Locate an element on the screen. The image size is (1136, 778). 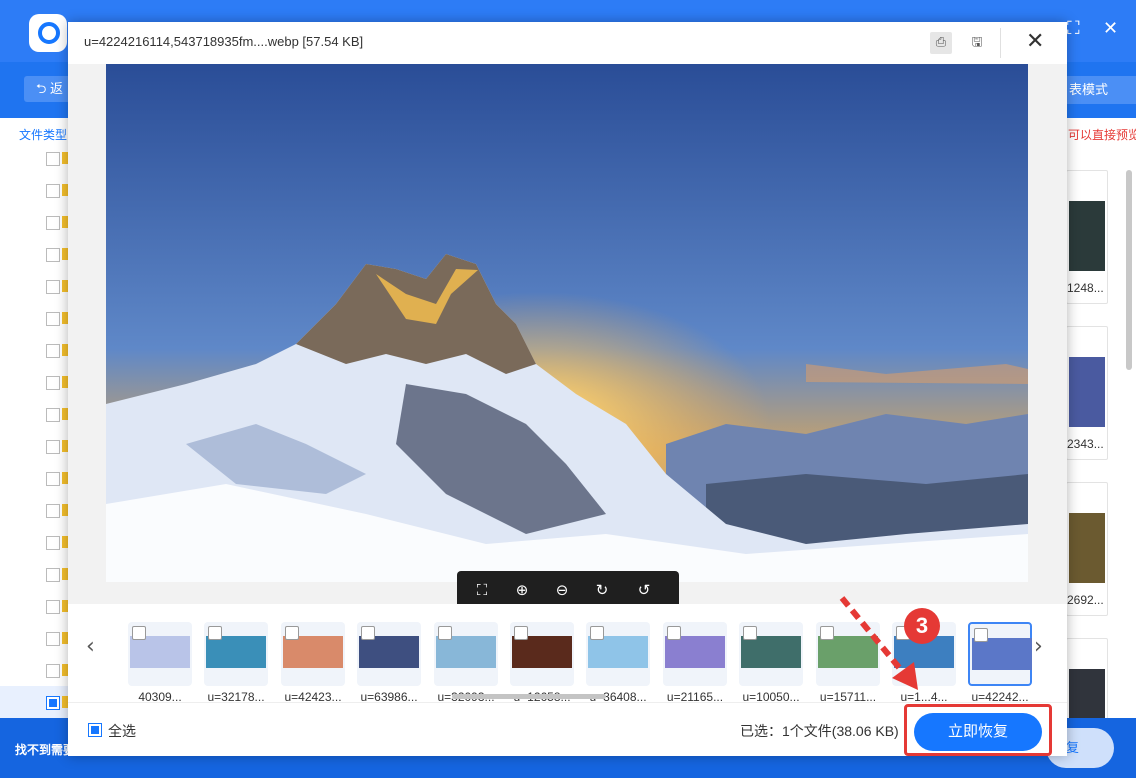
selected-info: 已选：1个文件(38.06 KB) is located at coordinates (819, 731).